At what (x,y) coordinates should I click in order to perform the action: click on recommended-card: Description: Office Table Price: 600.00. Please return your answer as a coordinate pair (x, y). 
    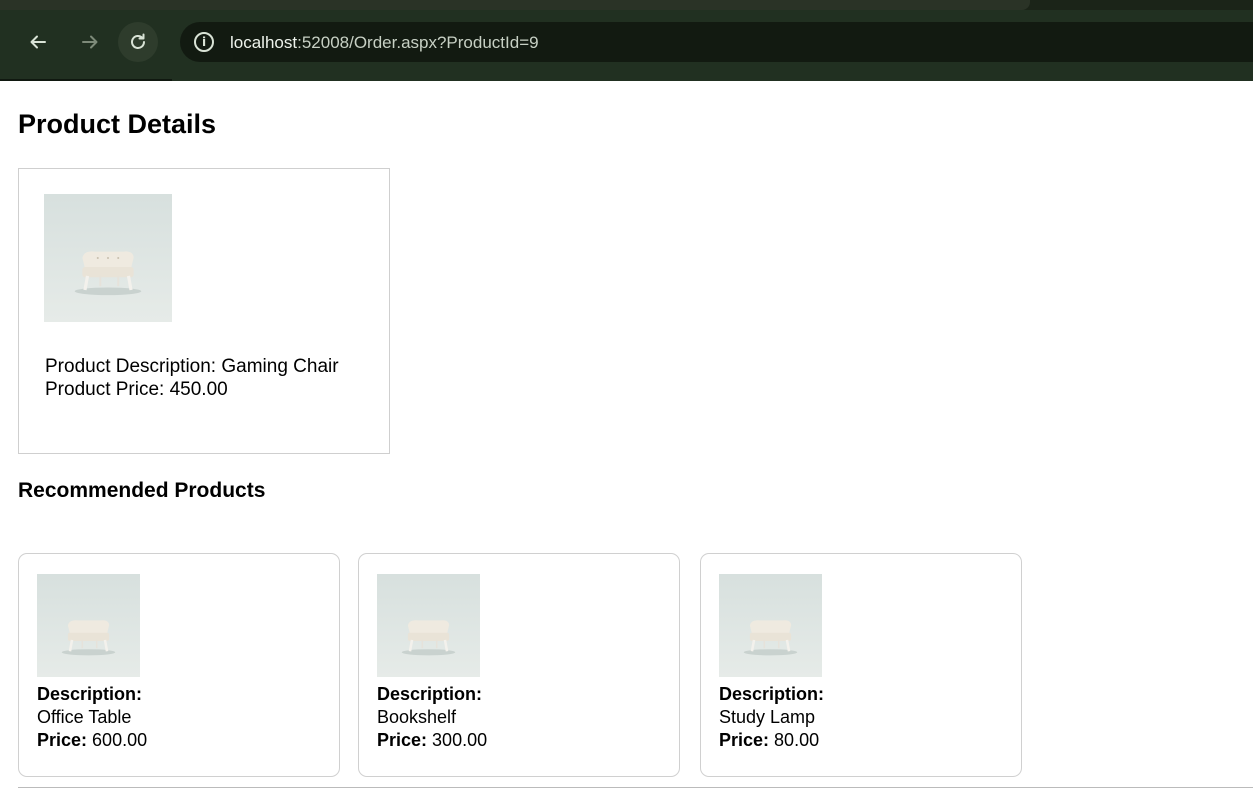
    Looking at the image, I should click on (179, 665).